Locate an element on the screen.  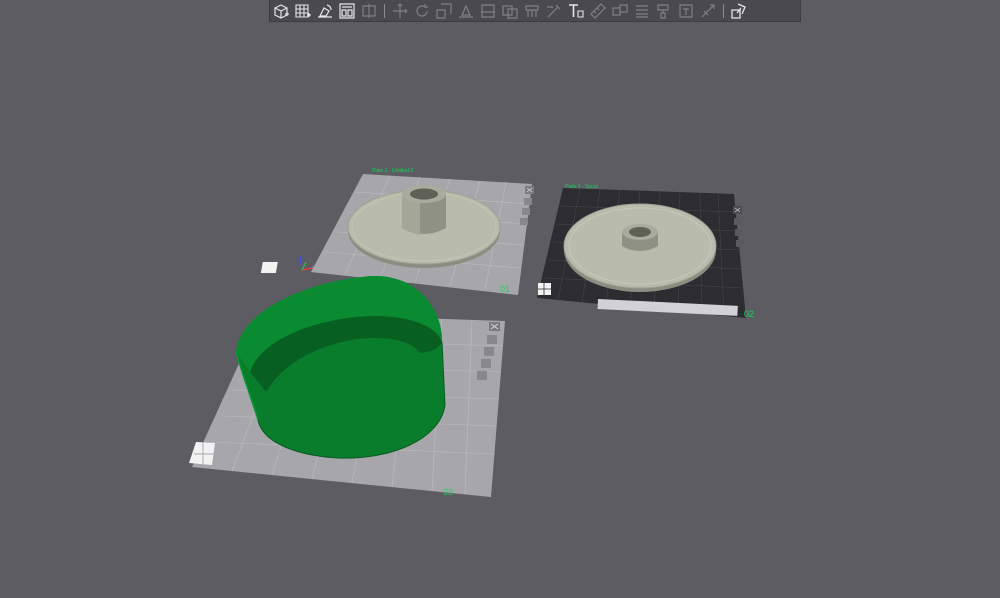
plate-02-number: 02 is located at coordinates (749, 314).